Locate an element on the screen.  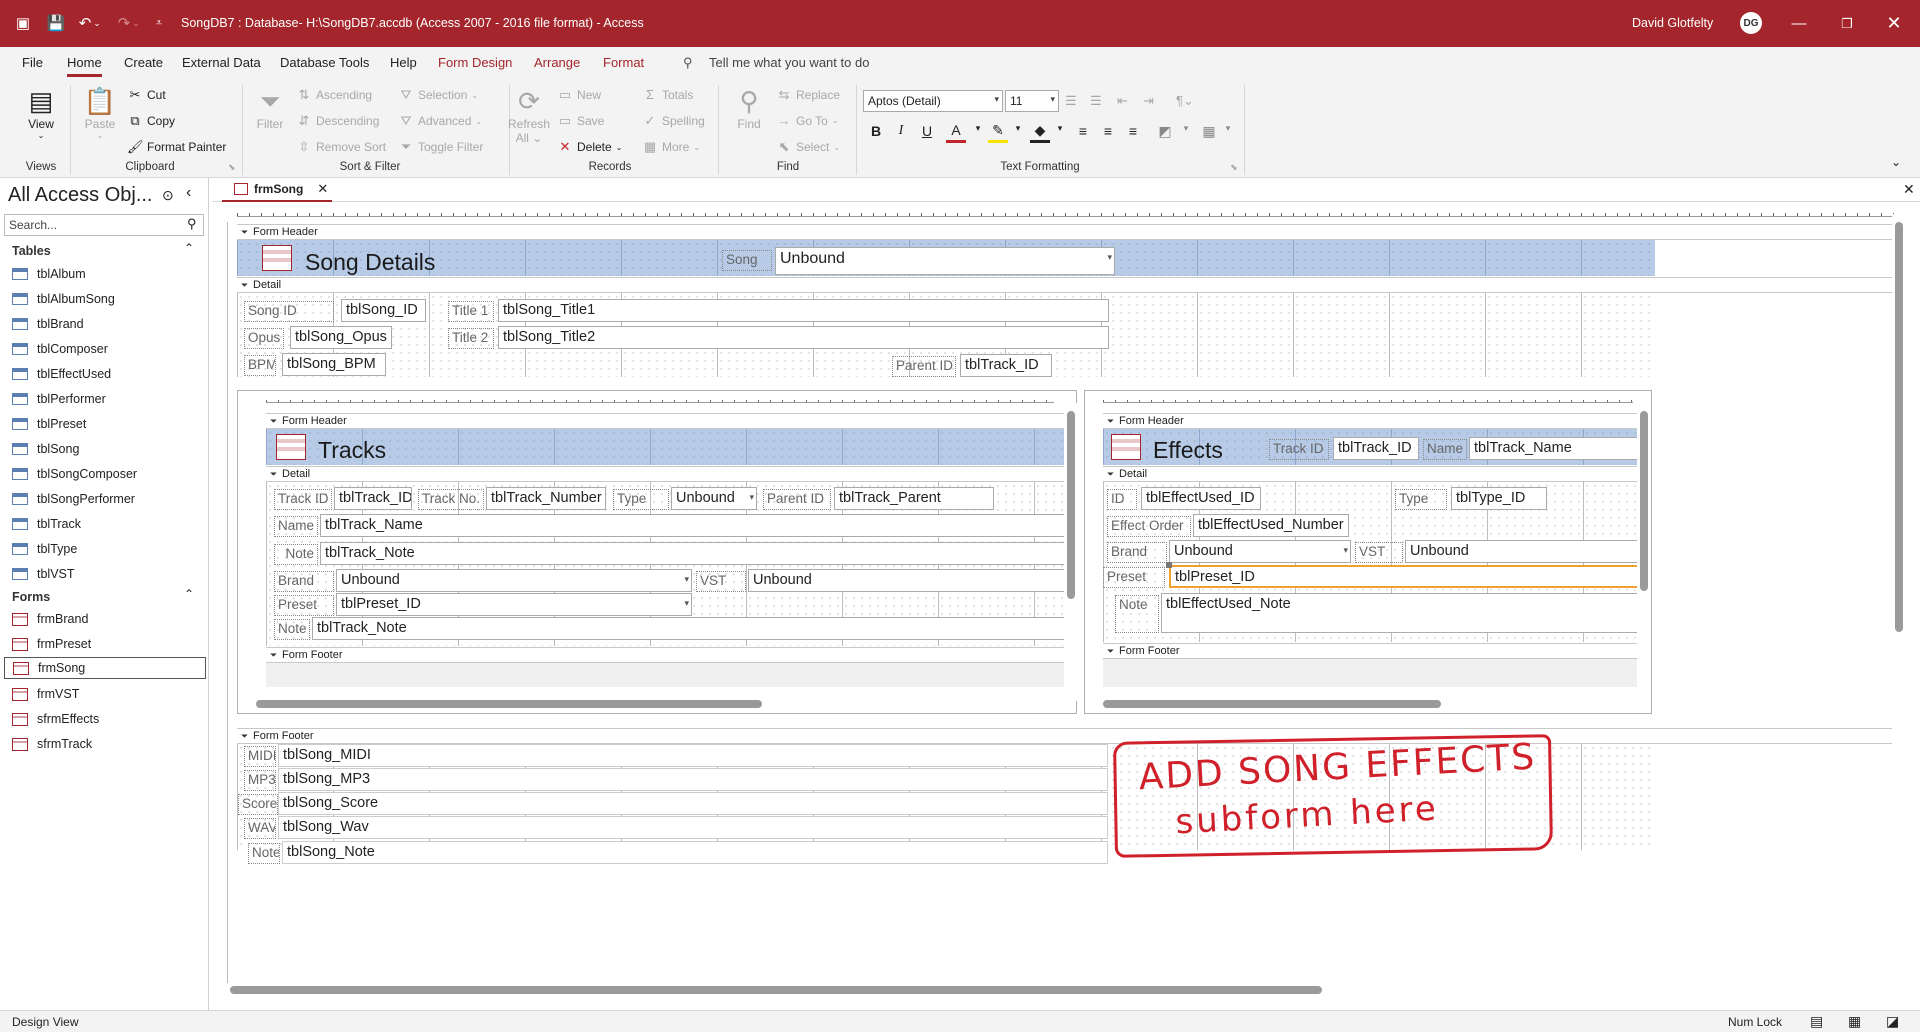
nav-item-tbleffectused: tblEffectUsed is located at coordinates (108, 374).